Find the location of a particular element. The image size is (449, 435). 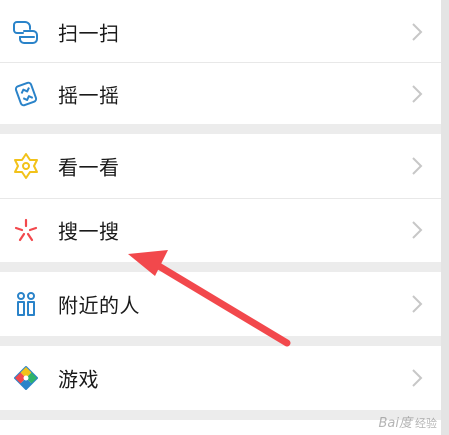

menu-item-people-nearby: 附近的人 is located at coordinates (220, 304).